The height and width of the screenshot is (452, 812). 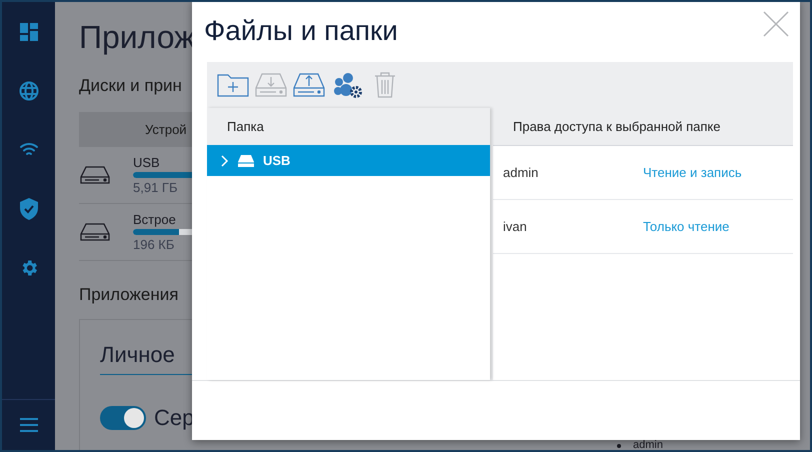 What do you see at coordinates (123, 418) in the screenshot?
I see `toggle-switch` at bounding box center [123, 418].